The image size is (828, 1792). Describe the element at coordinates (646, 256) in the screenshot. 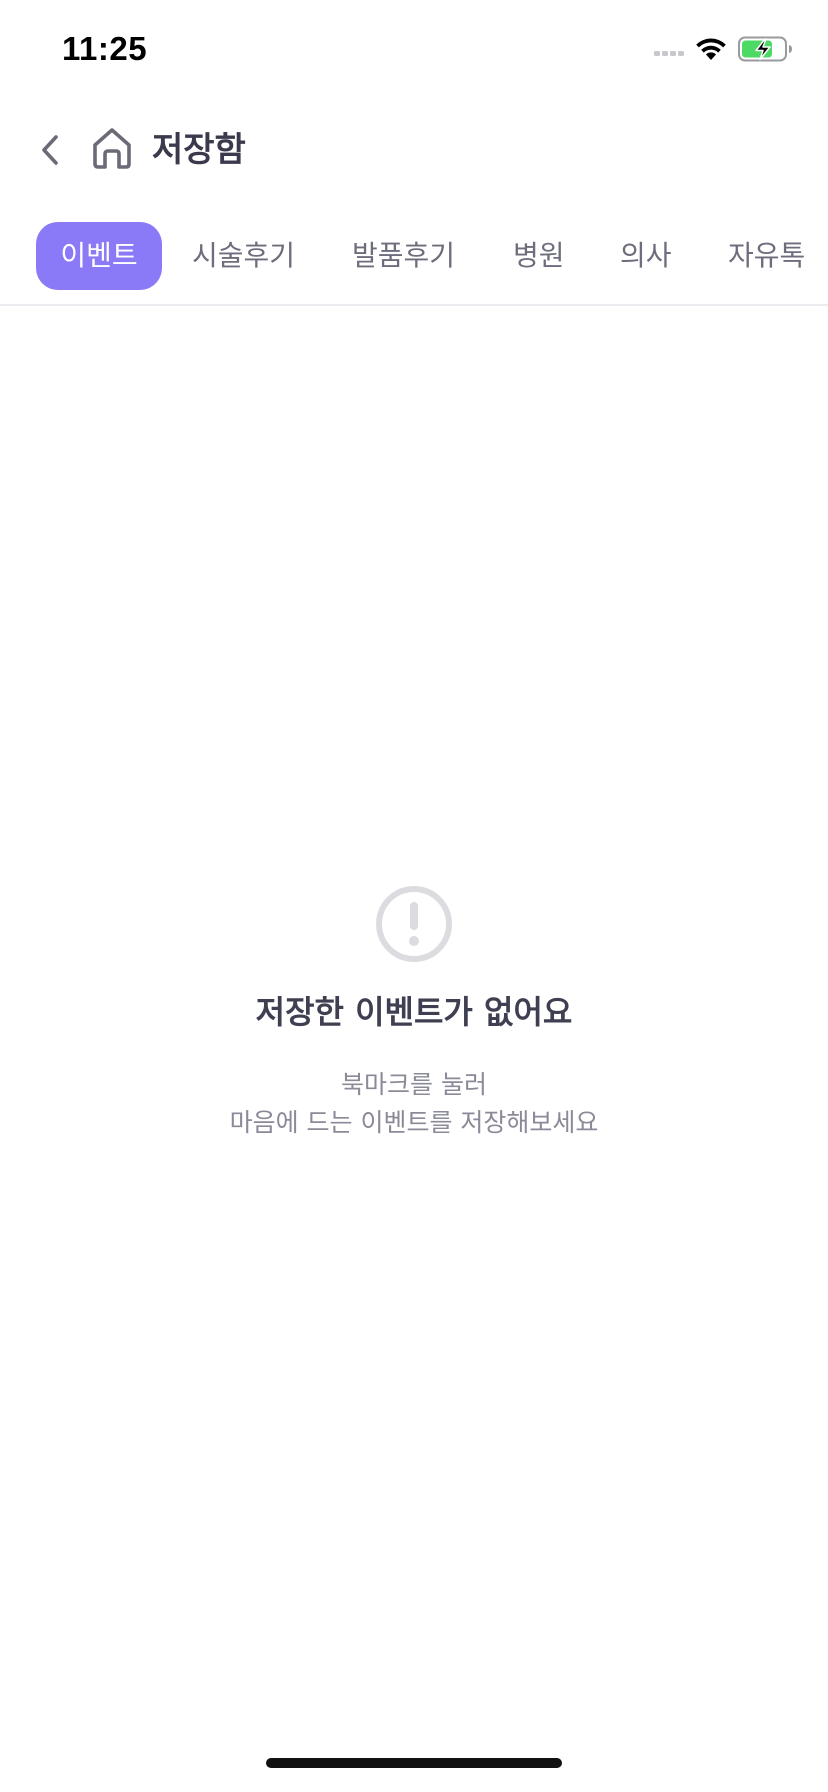

I see `tab-doctor: 의사` at that location.